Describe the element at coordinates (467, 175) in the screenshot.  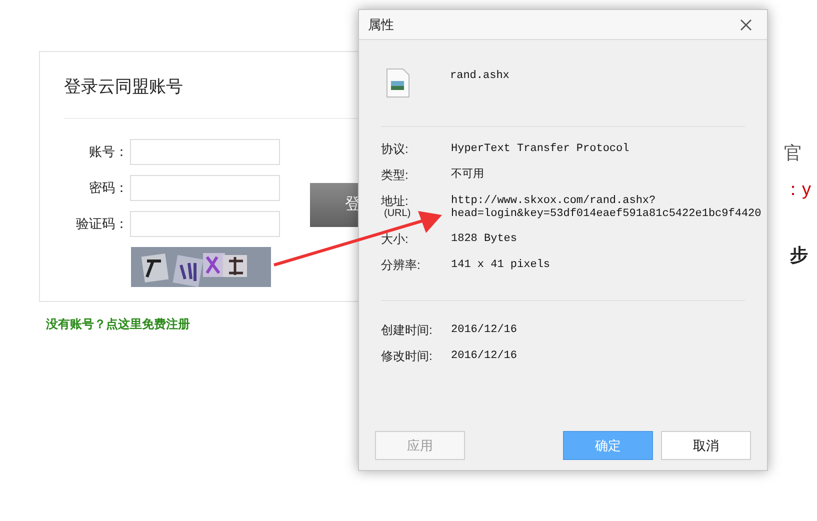
I see `property-value: 不可用` at that location.